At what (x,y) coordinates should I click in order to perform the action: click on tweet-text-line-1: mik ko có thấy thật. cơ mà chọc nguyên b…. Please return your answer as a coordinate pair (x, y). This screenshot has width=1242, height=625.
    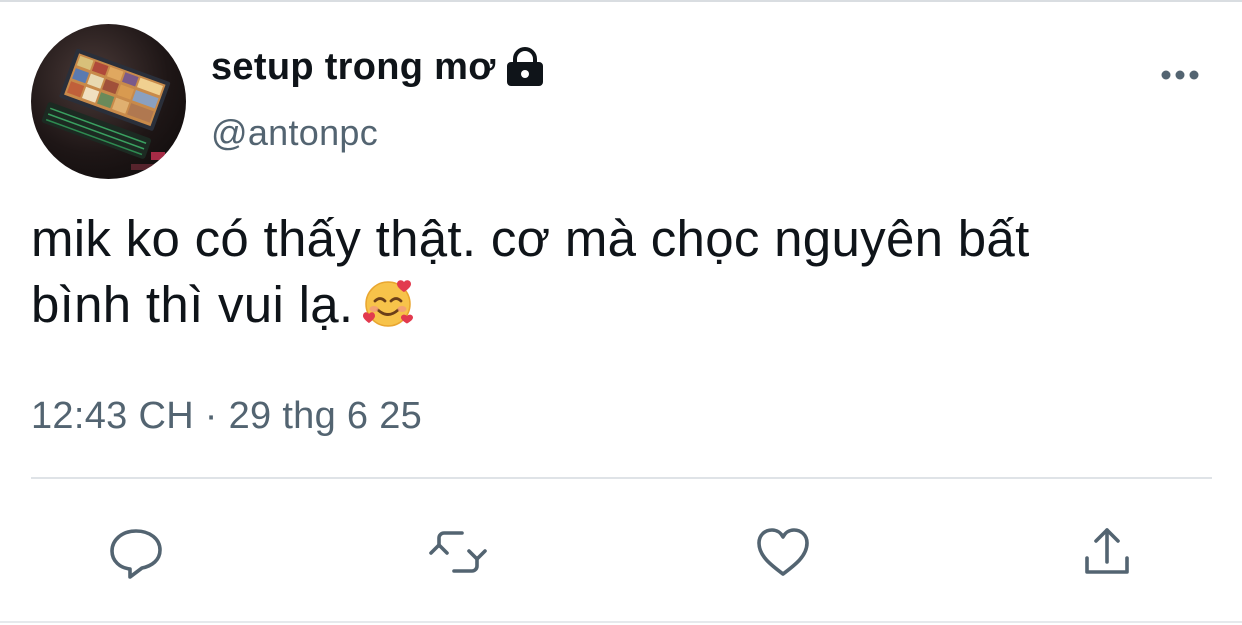
    Looking at the image, I should click on (530, 238).